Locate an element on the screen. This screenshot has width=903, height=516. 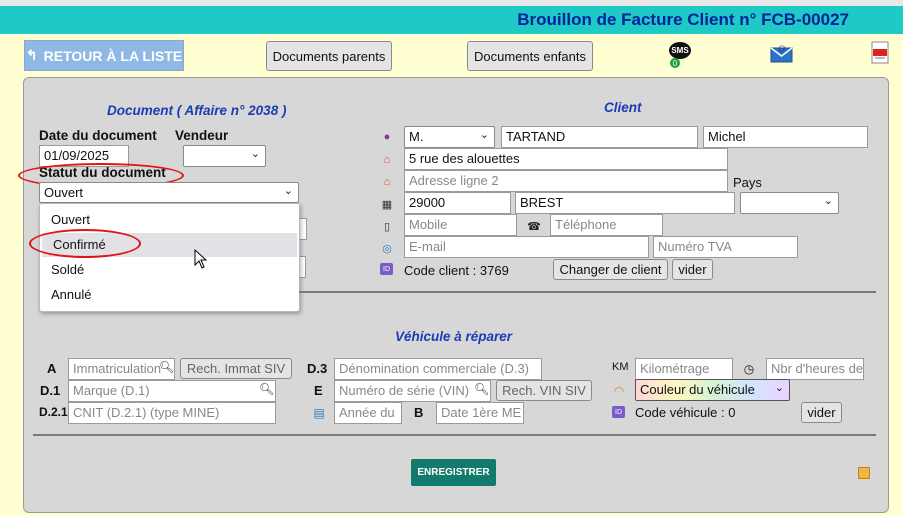
building-icon: ▦ is located at coordinates (387, 204).